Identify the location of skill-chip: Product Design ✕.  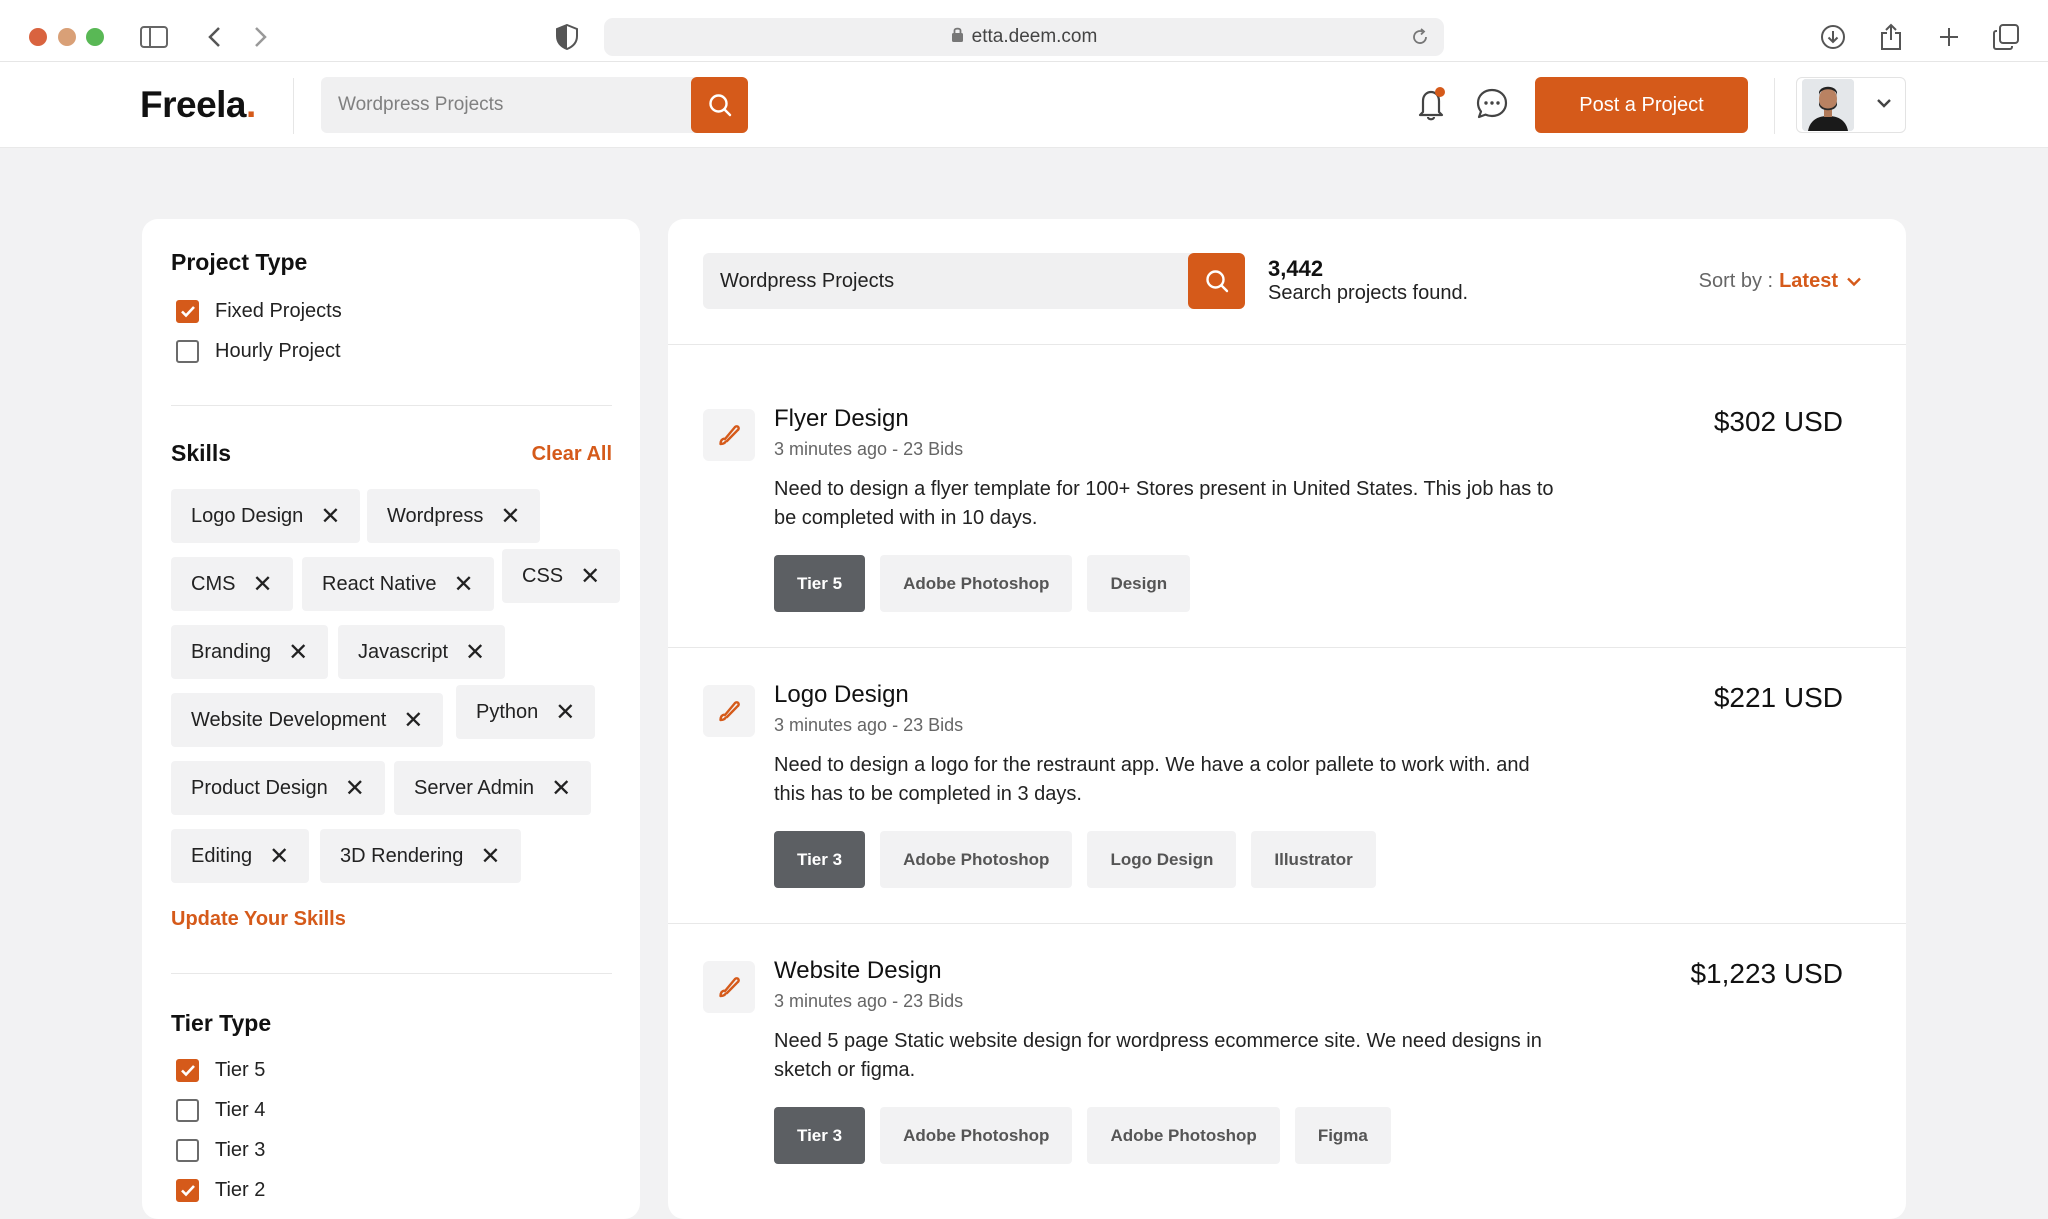
(278, 788).